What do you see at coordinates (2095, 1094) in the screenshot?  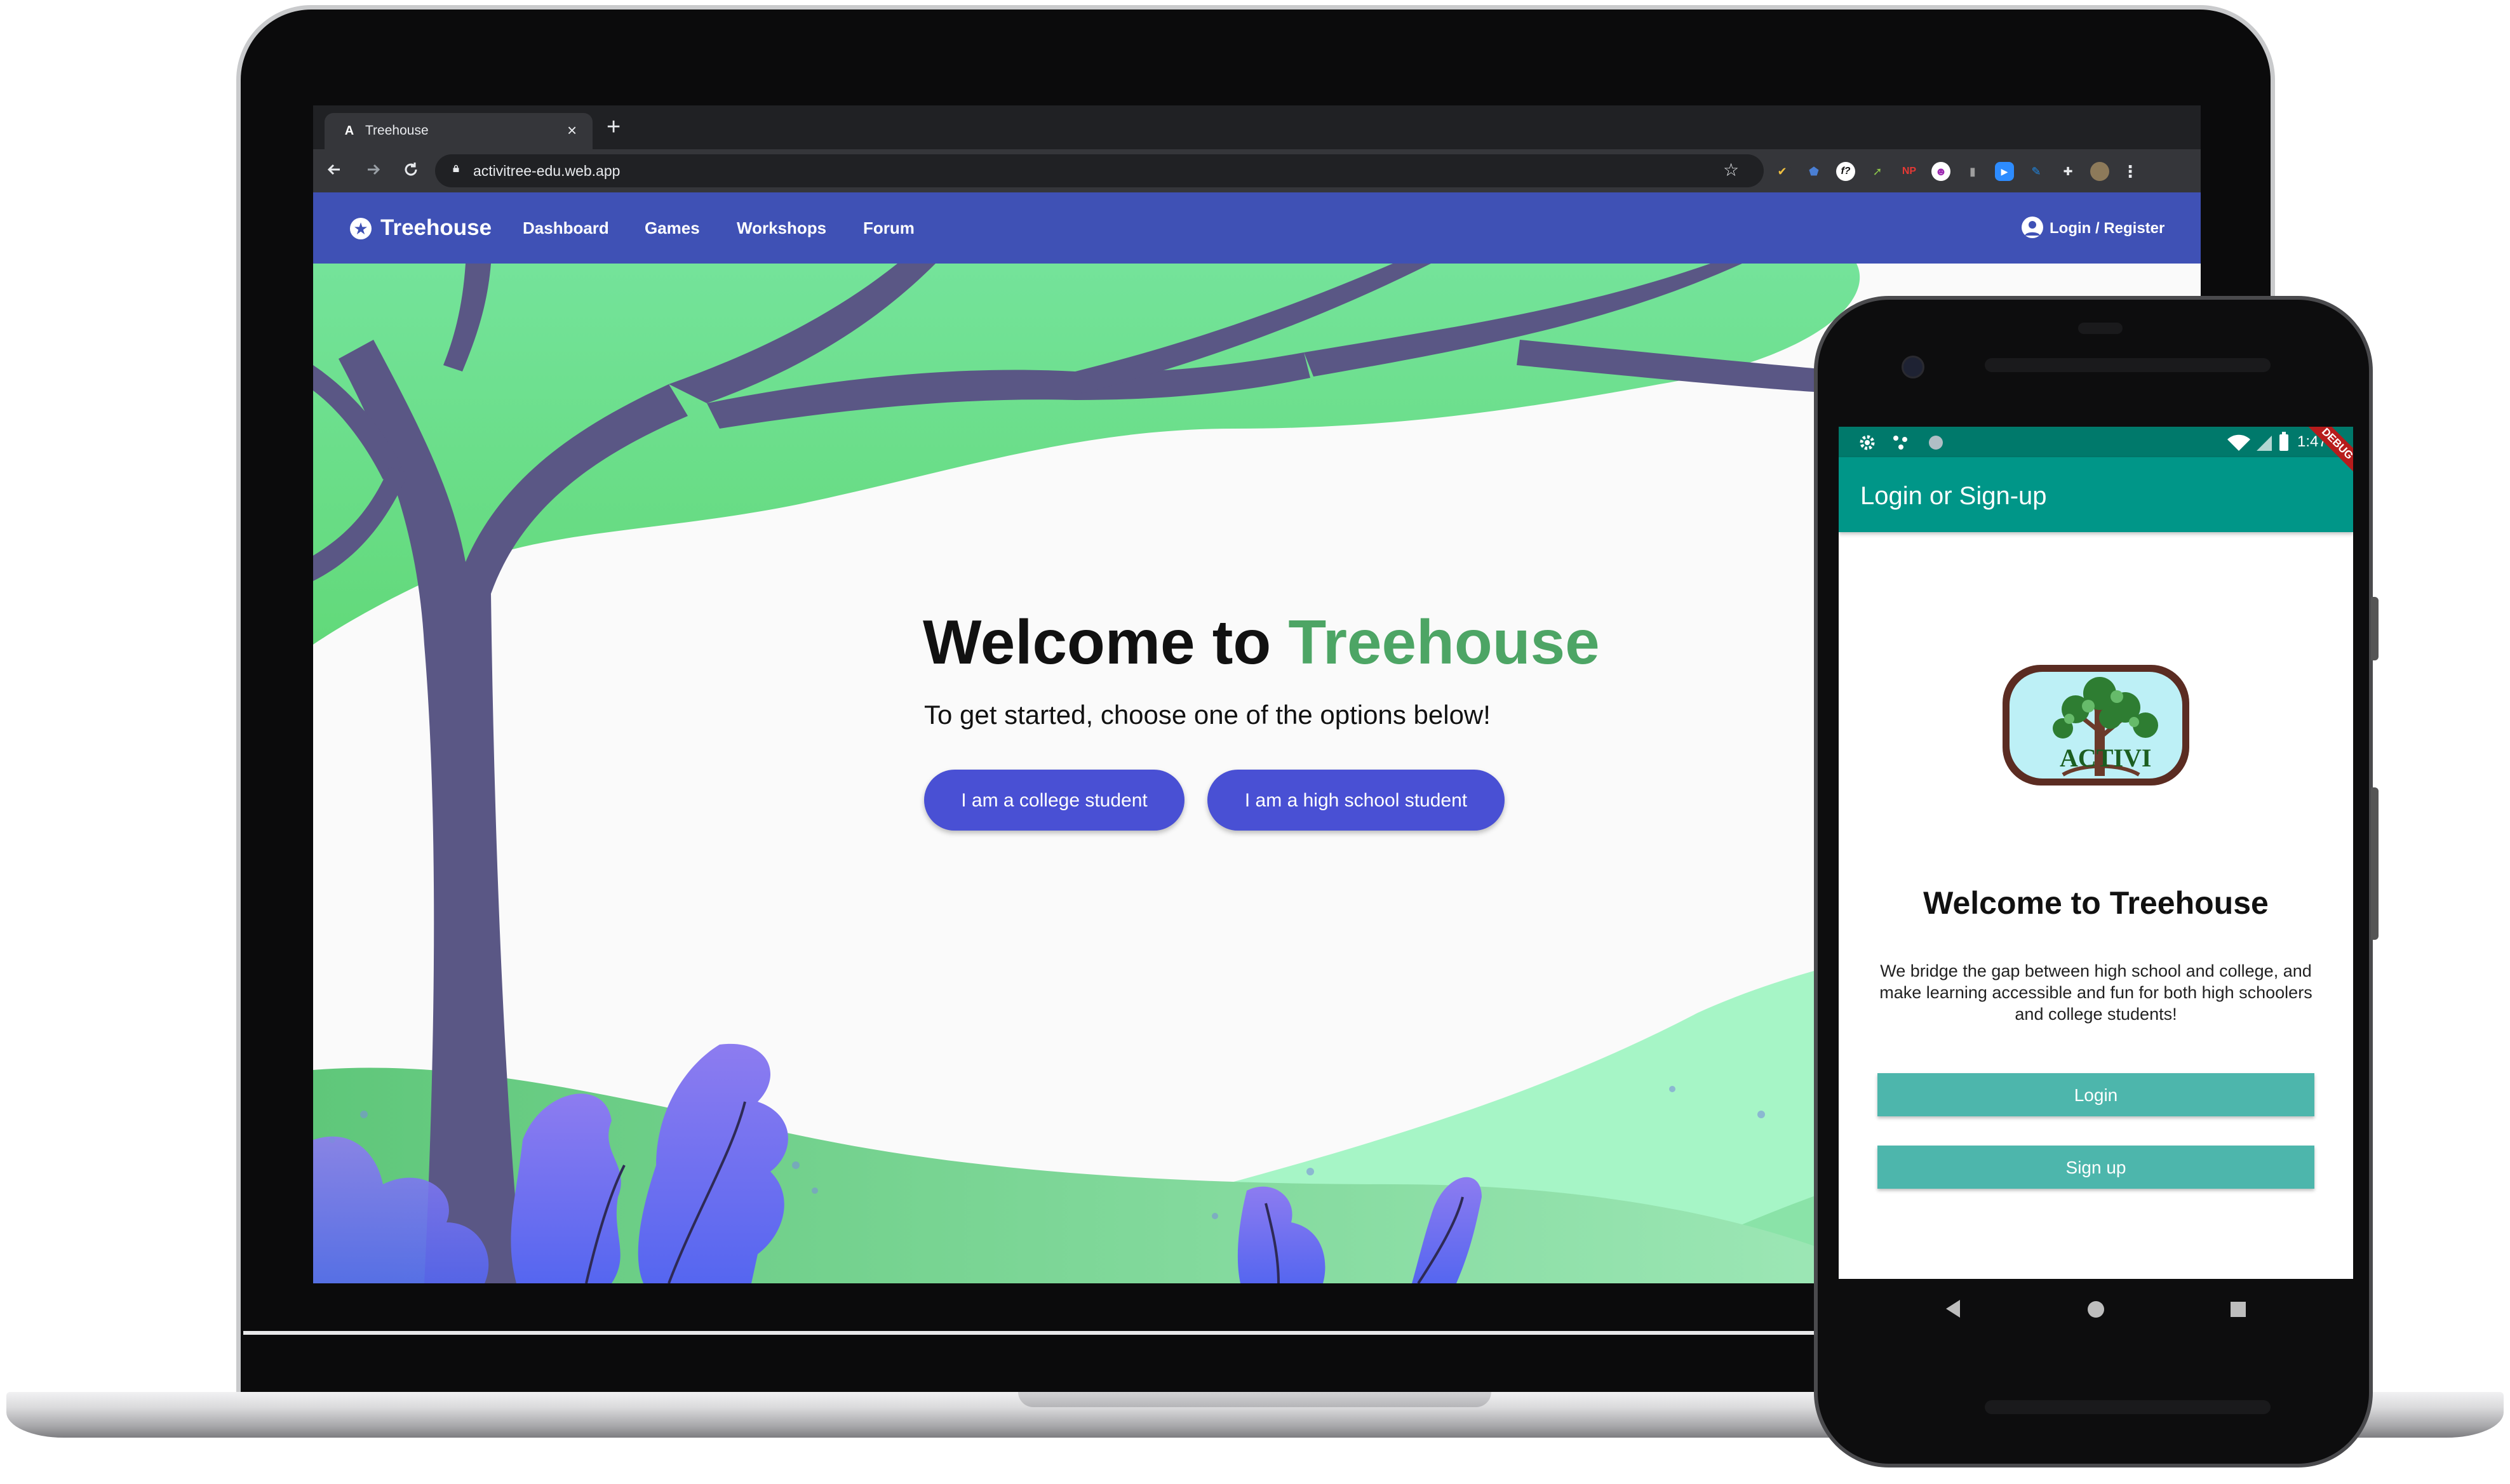 I see `login-button: Login` at bounding box center [2095, 1094].